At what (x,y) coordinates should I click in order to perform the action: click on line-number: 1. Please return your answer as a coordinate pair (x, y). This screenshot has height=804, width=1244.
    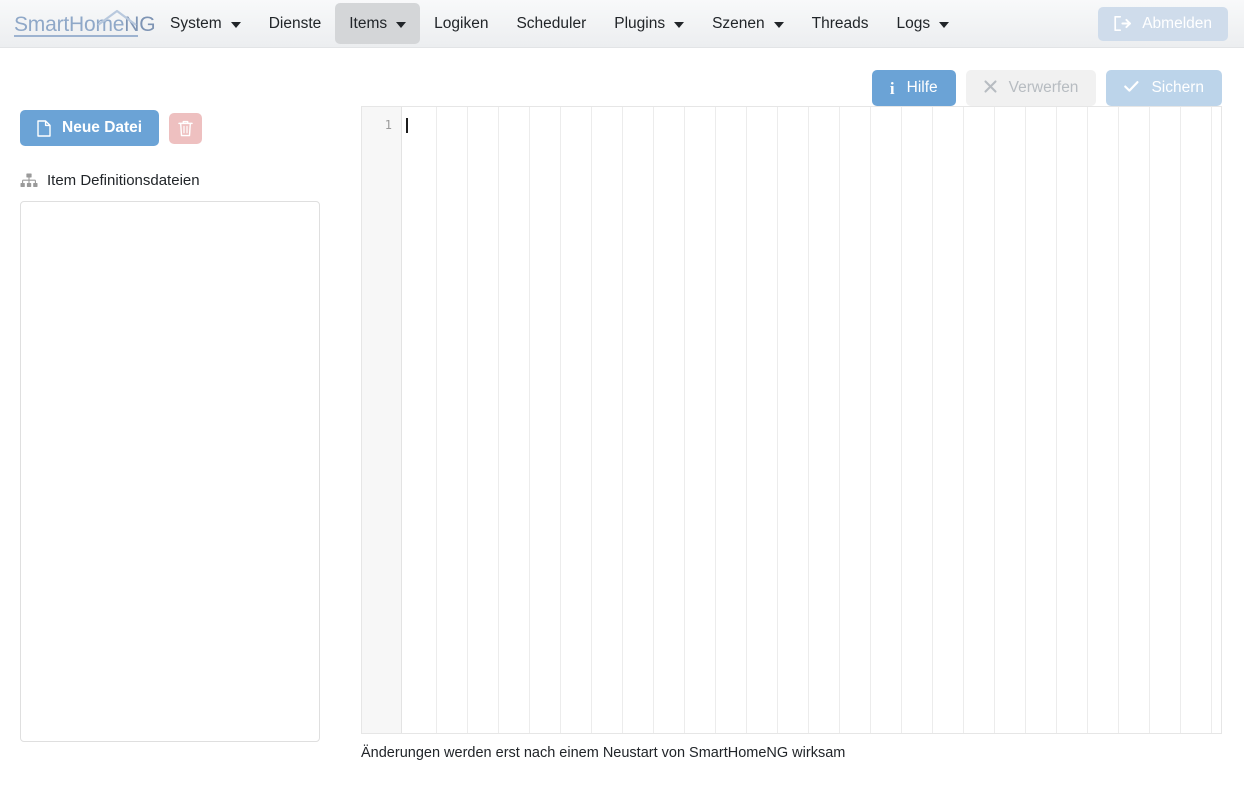
    Looking at the image, I should click on (388, 125).